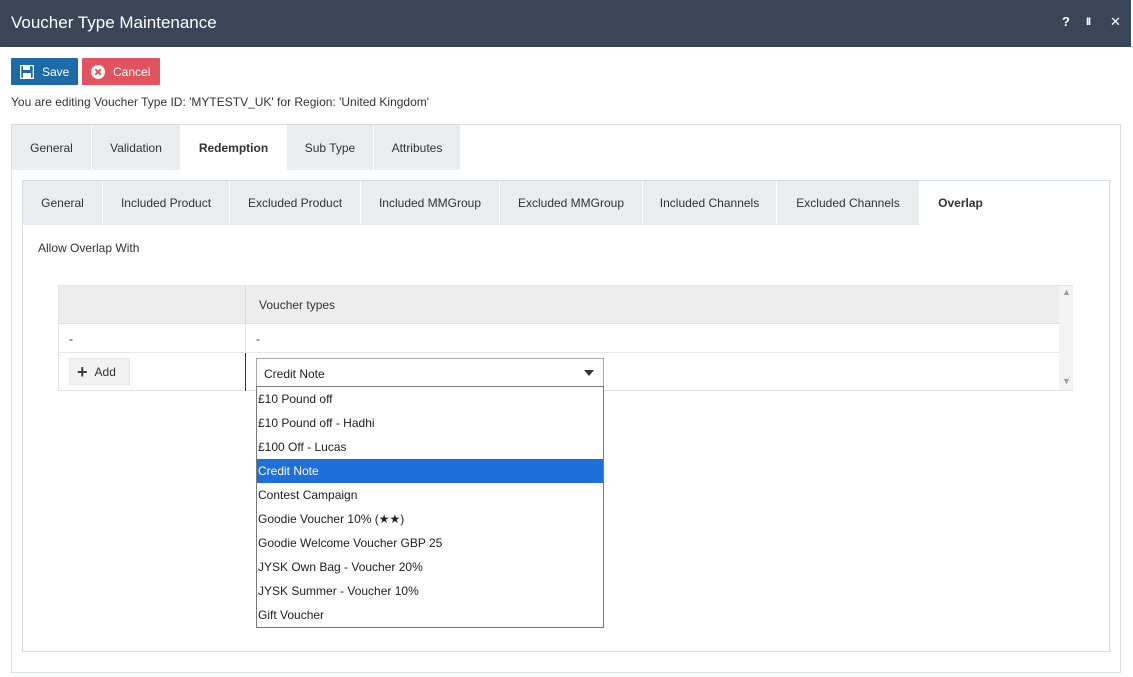  What do you see at coordinates (565, 23) in the screenshot?
I see `title-bar: Voucher Type Maintenance ? II ✕` at bounding box center [565, 23].